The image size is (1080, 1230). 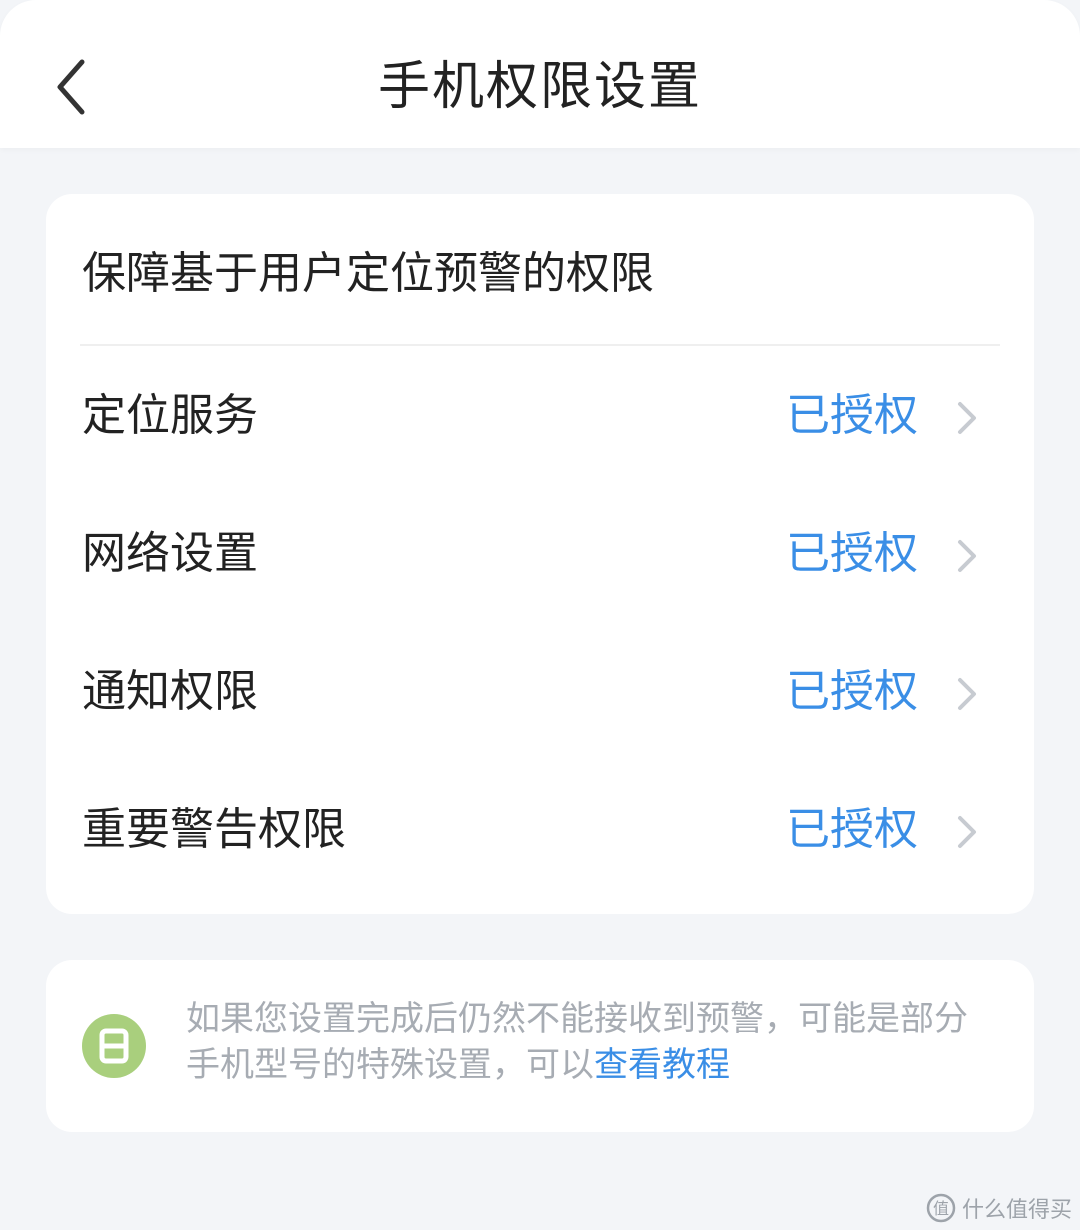 What do you see at coordinates (1016, 1210) in the screenshot?
I see `watermark-text: 什么值得买` at bounding box center [1016, 1210].